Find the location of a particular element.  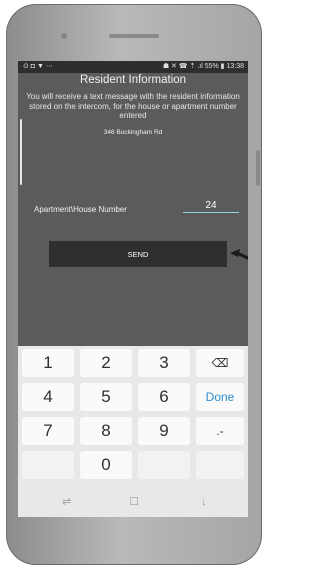

navigation-bar: ⇌ ☐ ↓ is located at coordinates (133, 502).